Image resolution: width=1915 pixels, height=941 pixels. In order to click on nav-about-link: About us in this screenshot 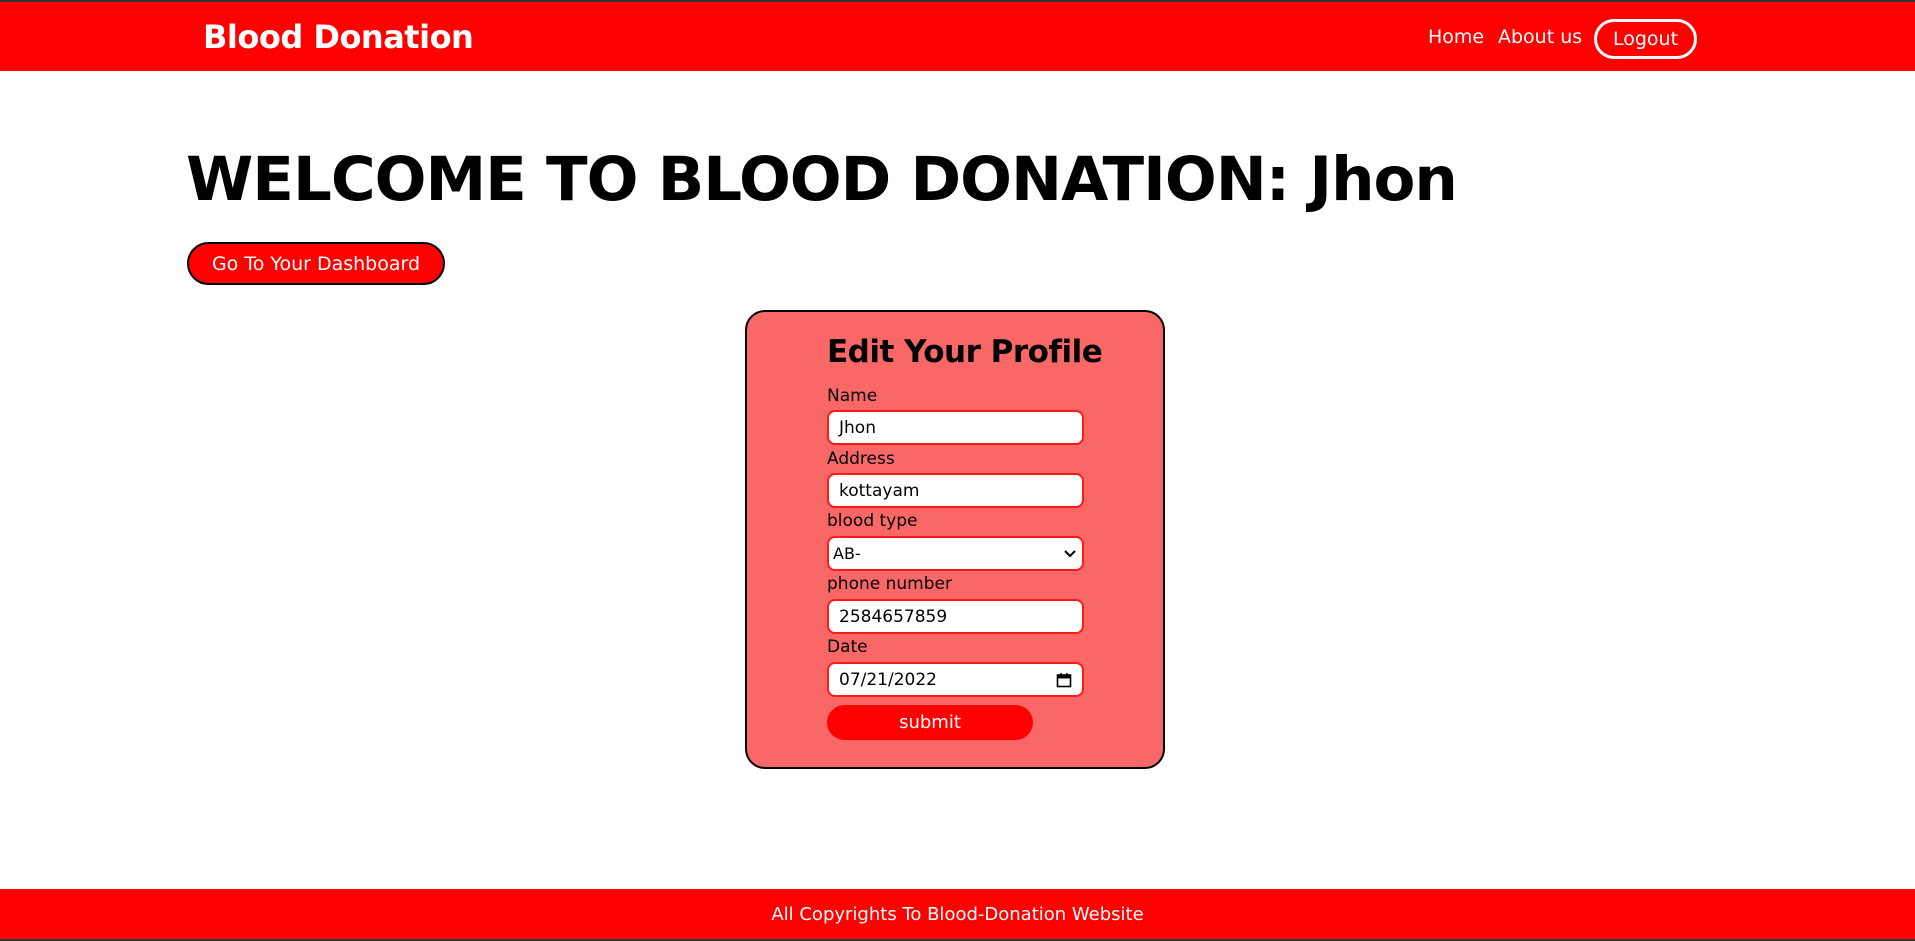, I will do `click(1540, 37)`.